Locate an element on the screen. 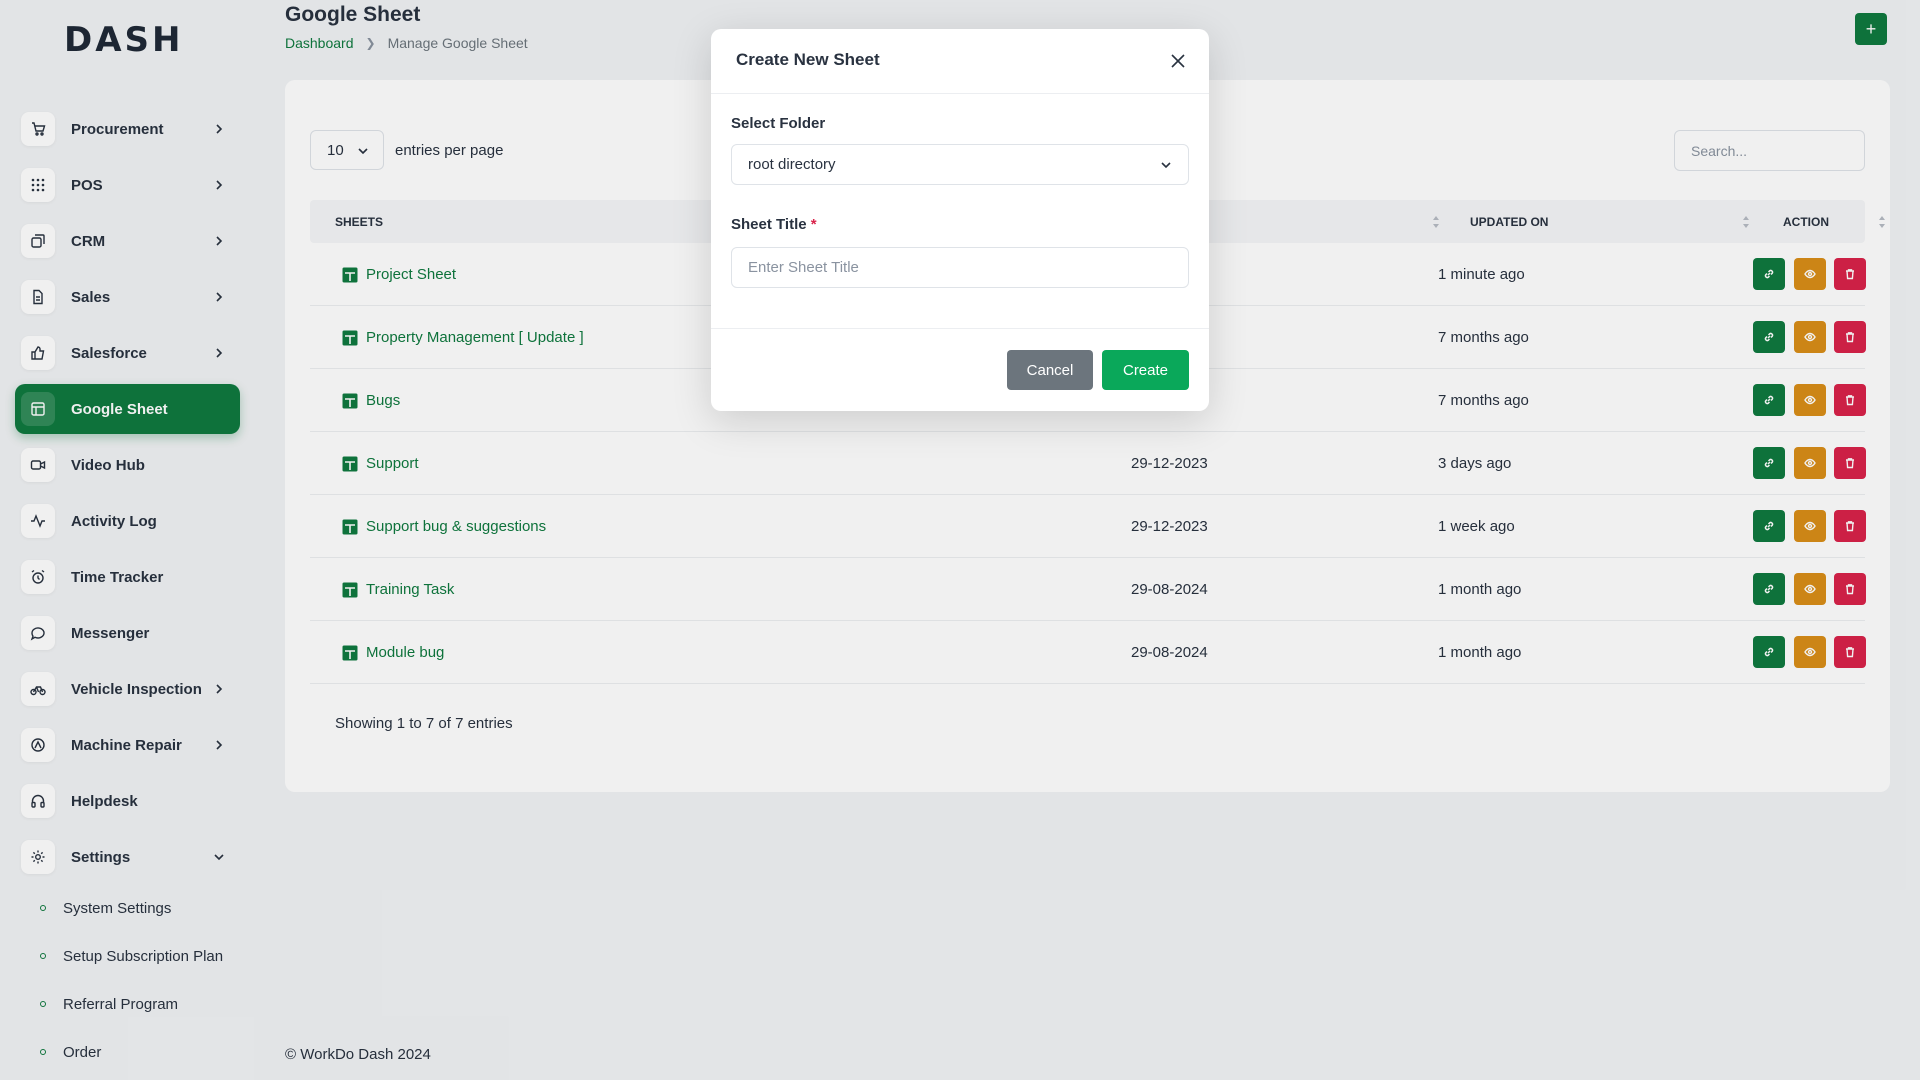  cancel-button: Cancel is located at coordinates (1050, 370).